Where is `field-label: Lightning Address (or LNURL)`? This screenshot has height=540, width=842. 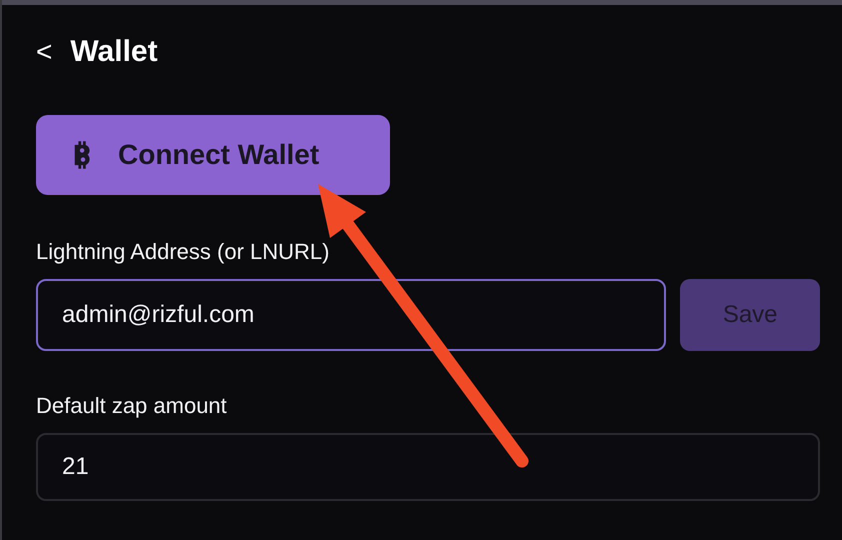 field-label: Lightning Address (or LNURL) is located at coordinates (183, 252).